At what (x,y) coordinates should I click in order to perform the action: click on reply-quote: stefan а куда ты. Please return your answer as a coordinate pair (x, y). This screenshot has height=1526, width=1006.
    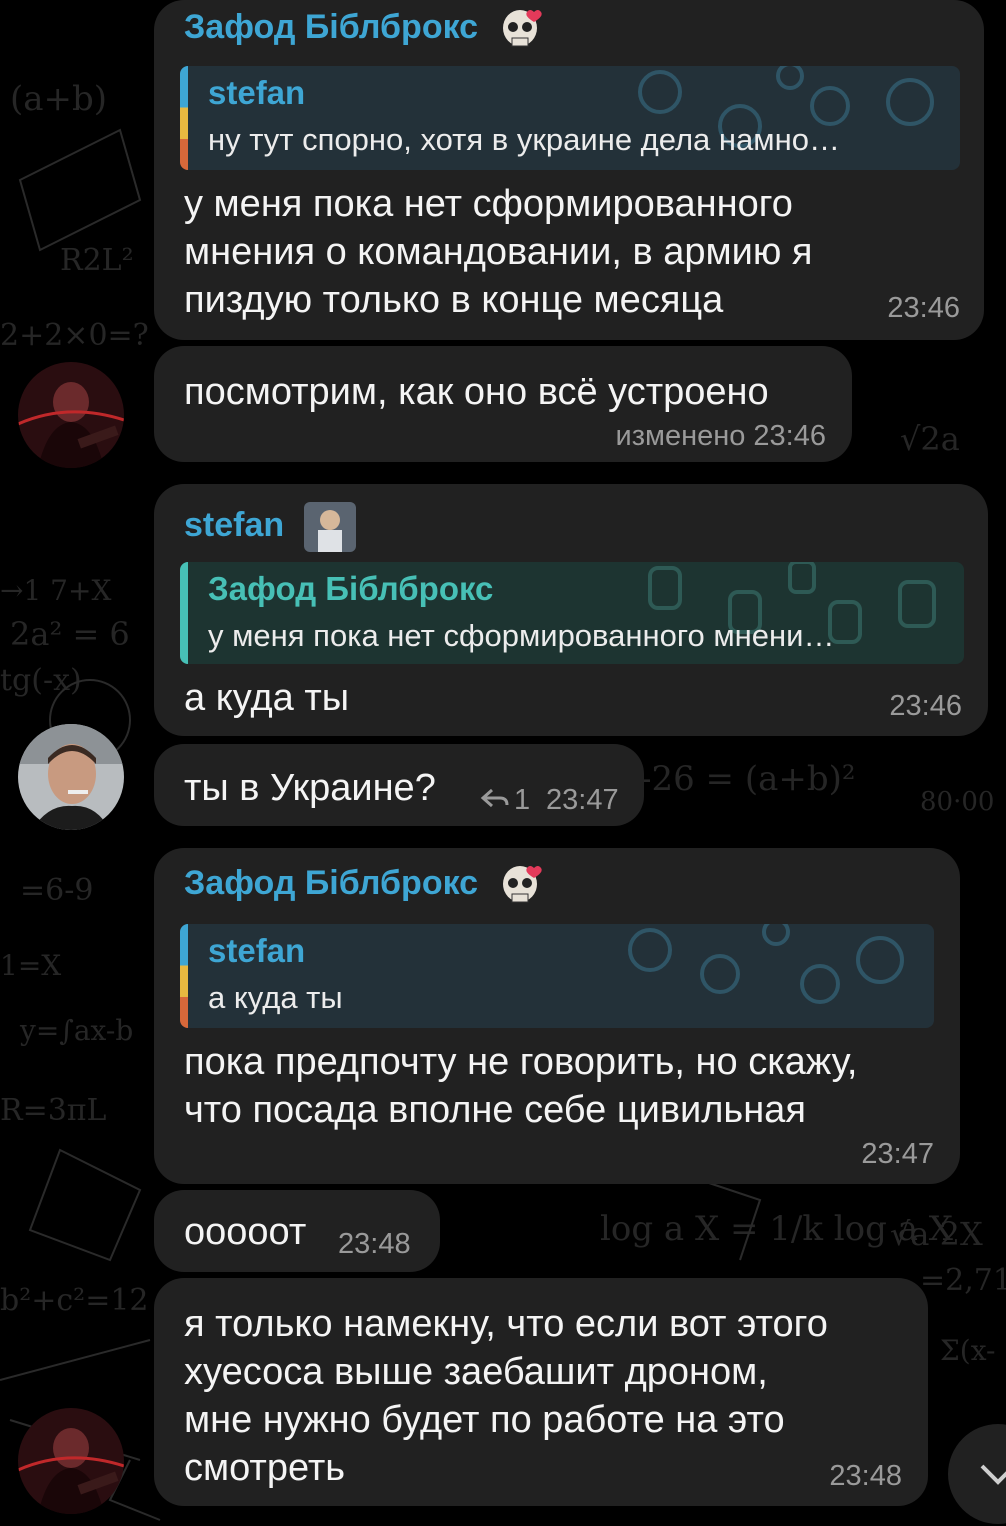
    Looking at the image, I should click on (557, 976).